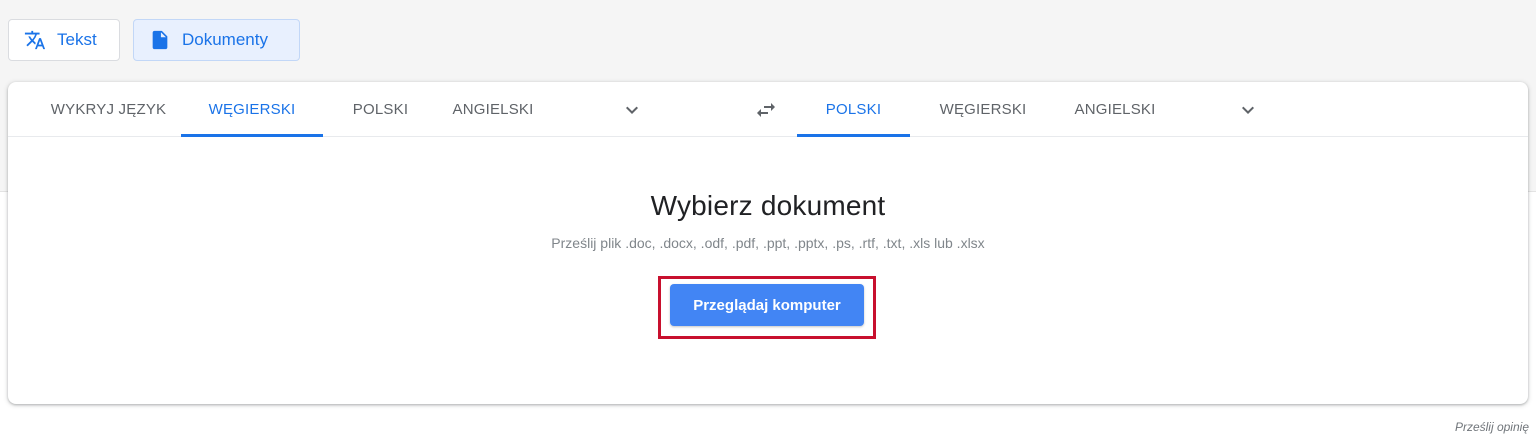 The height and width of the screenshot is (446, 1536). What do you see at coordinates (493, 109) in the screenshot?
I see `source-lang-english: ANGIELSKI` at bounding box center [493, 109].